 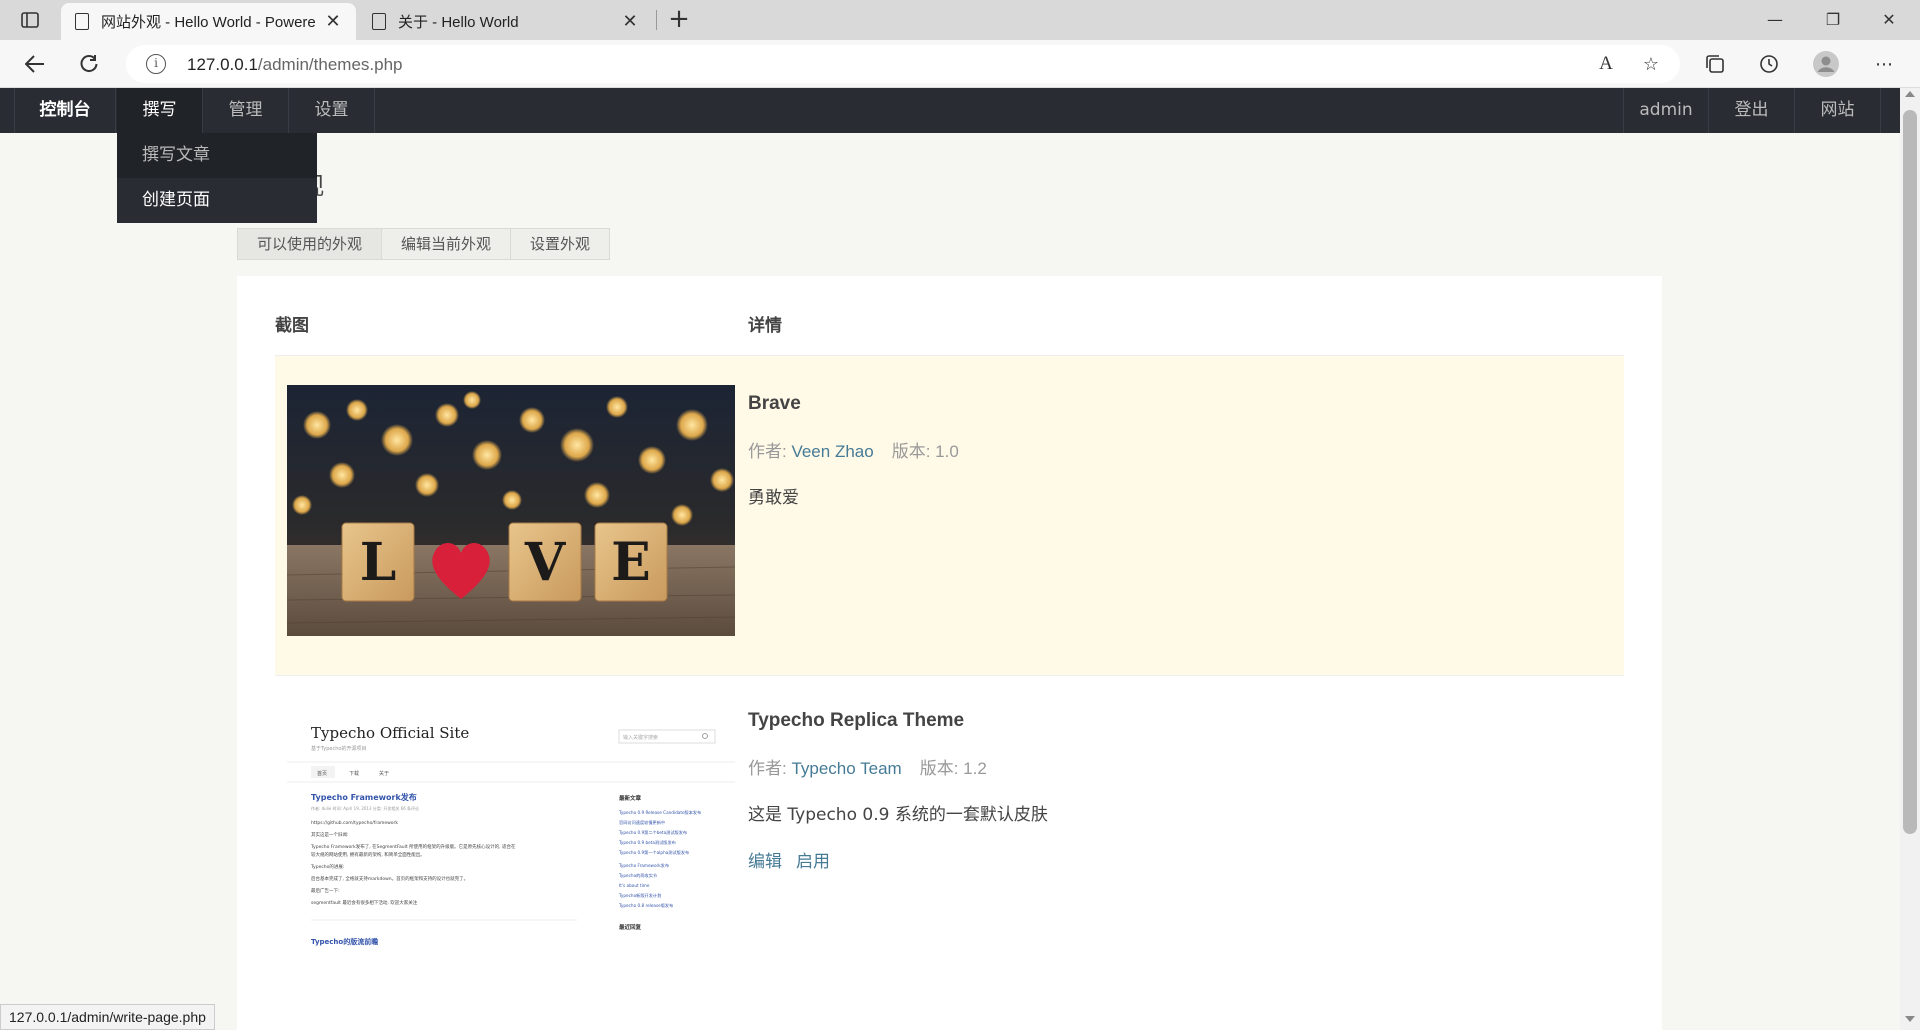 I want to click on read-aloud-icon: A, so click(x=1606, y=64).